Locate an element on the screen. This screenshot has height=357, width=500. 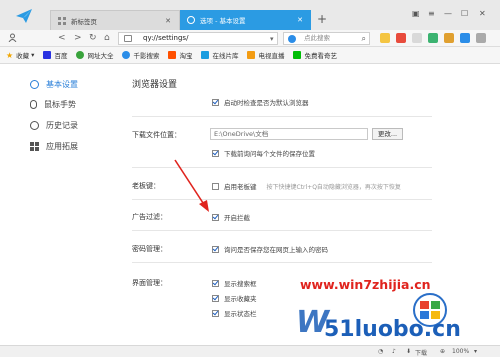
dropdown-icon: ▾ is located at coordinates (272, 39).